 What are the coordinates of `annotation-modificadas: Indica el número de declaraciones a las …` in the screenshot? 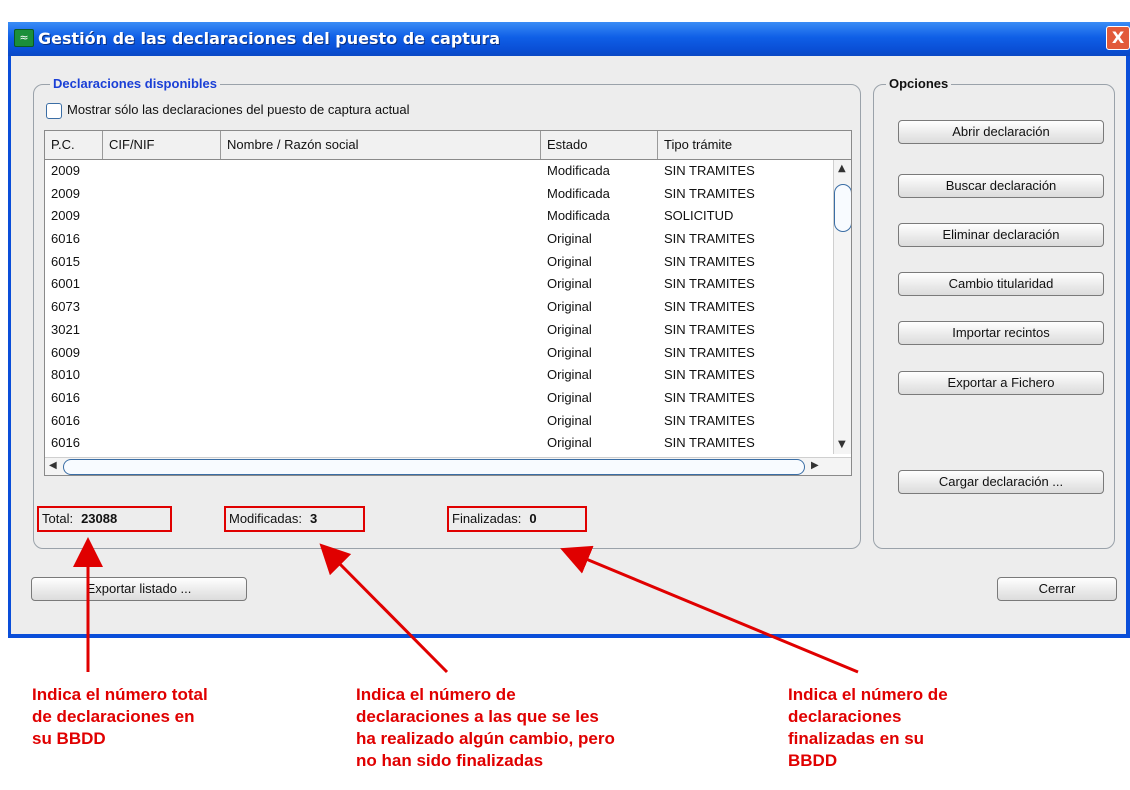 It's located at (485, 728).